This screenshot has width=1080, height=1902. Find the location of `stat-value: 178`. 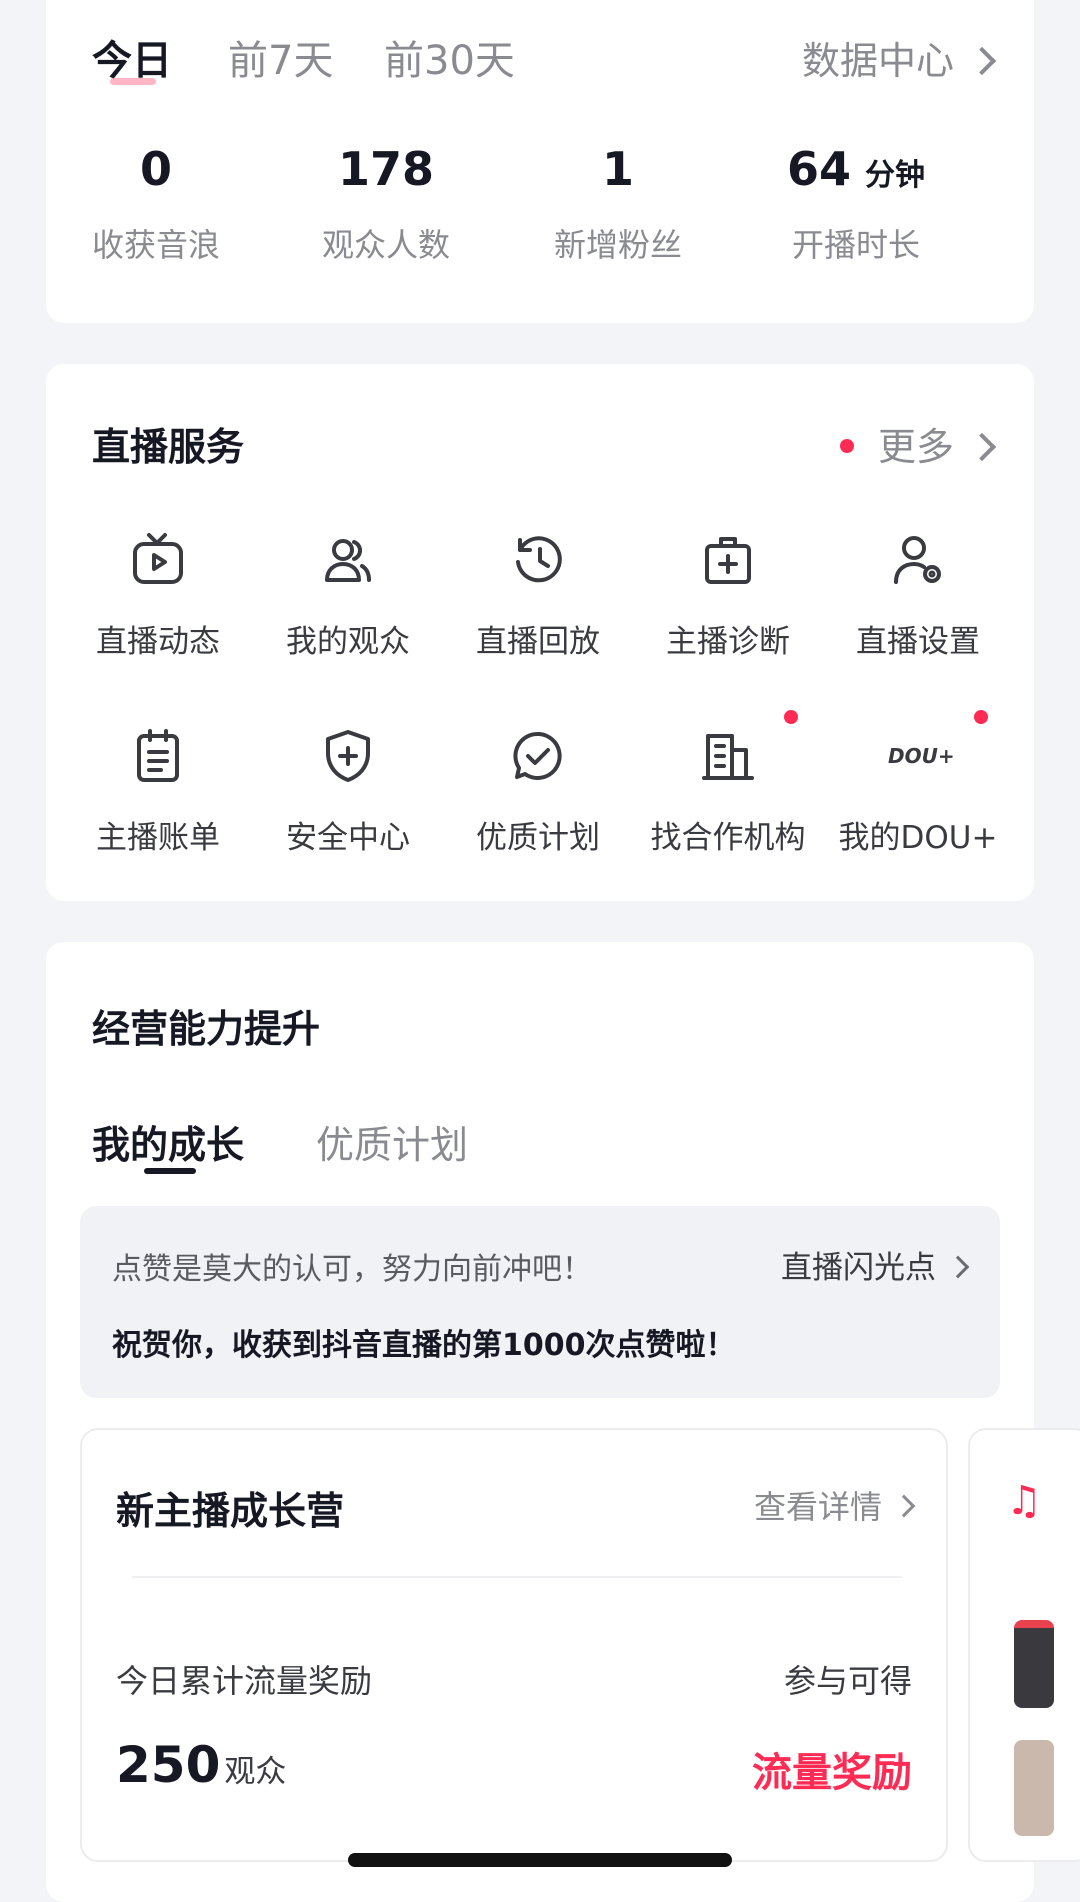

stat-value: 178 is located at coordinates (386, 169).